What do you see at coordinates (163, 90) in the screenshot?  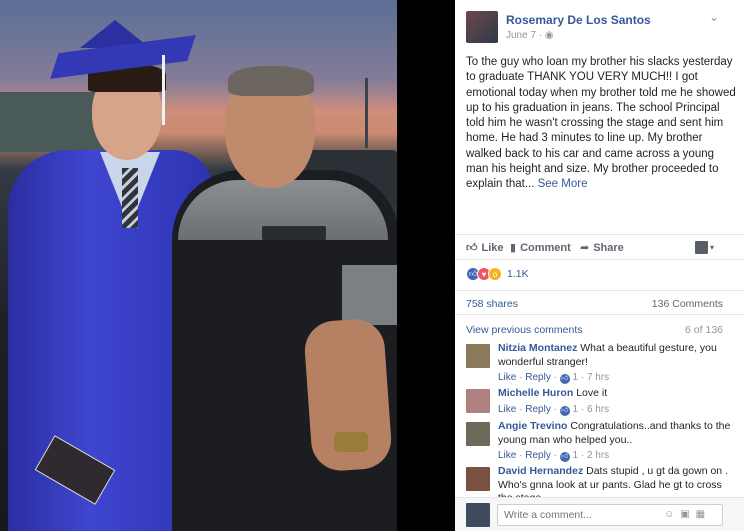 I see `cap-tassel` at bounding box center [163, 90].